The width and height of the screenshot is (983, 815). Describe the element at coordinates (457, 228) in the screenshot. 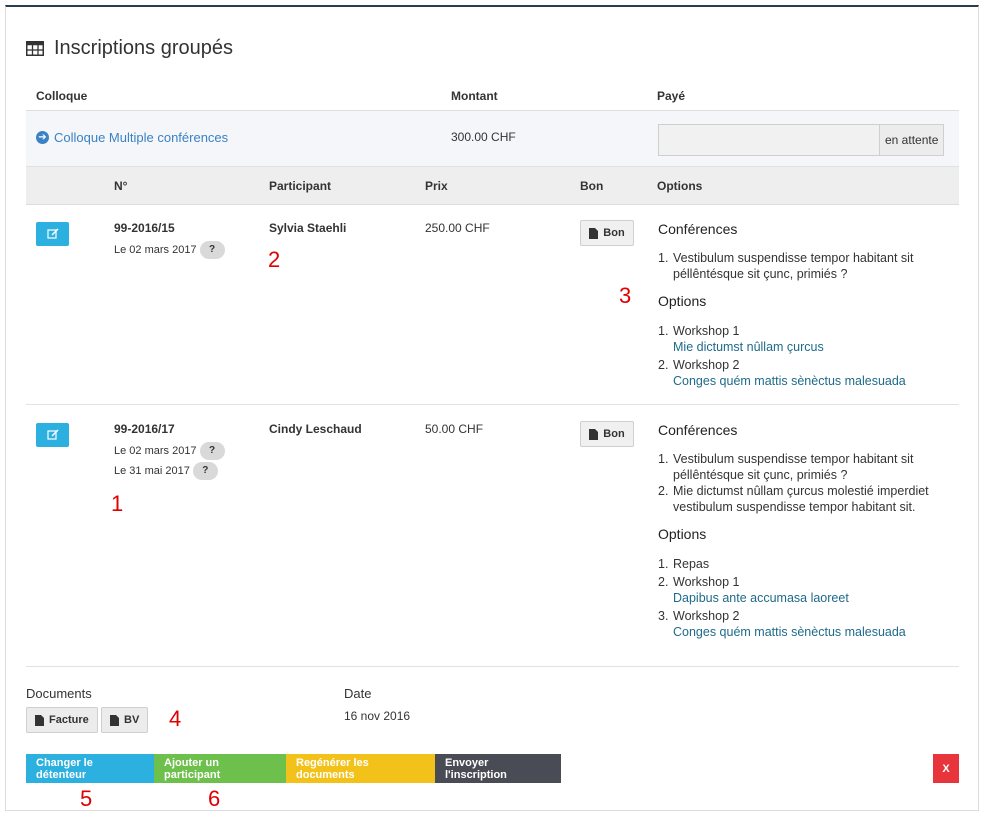

I see `participant-price: 250.00 CHF` at that location.